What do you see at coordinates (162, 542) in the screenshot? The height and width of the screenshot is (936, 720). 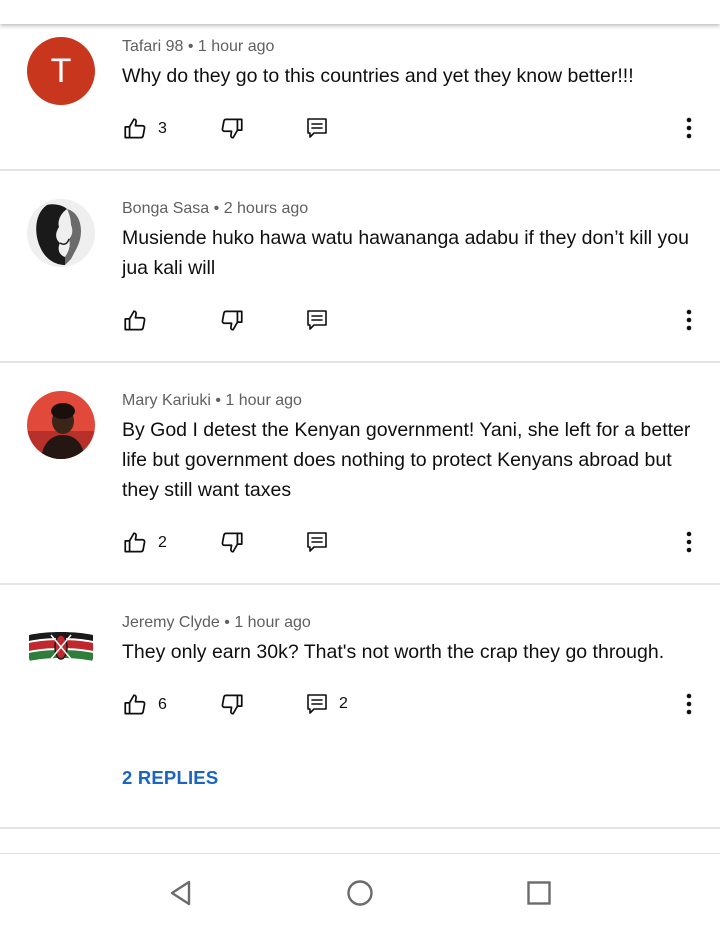 I see `like-count: 2` at bounding box center [162, 542].